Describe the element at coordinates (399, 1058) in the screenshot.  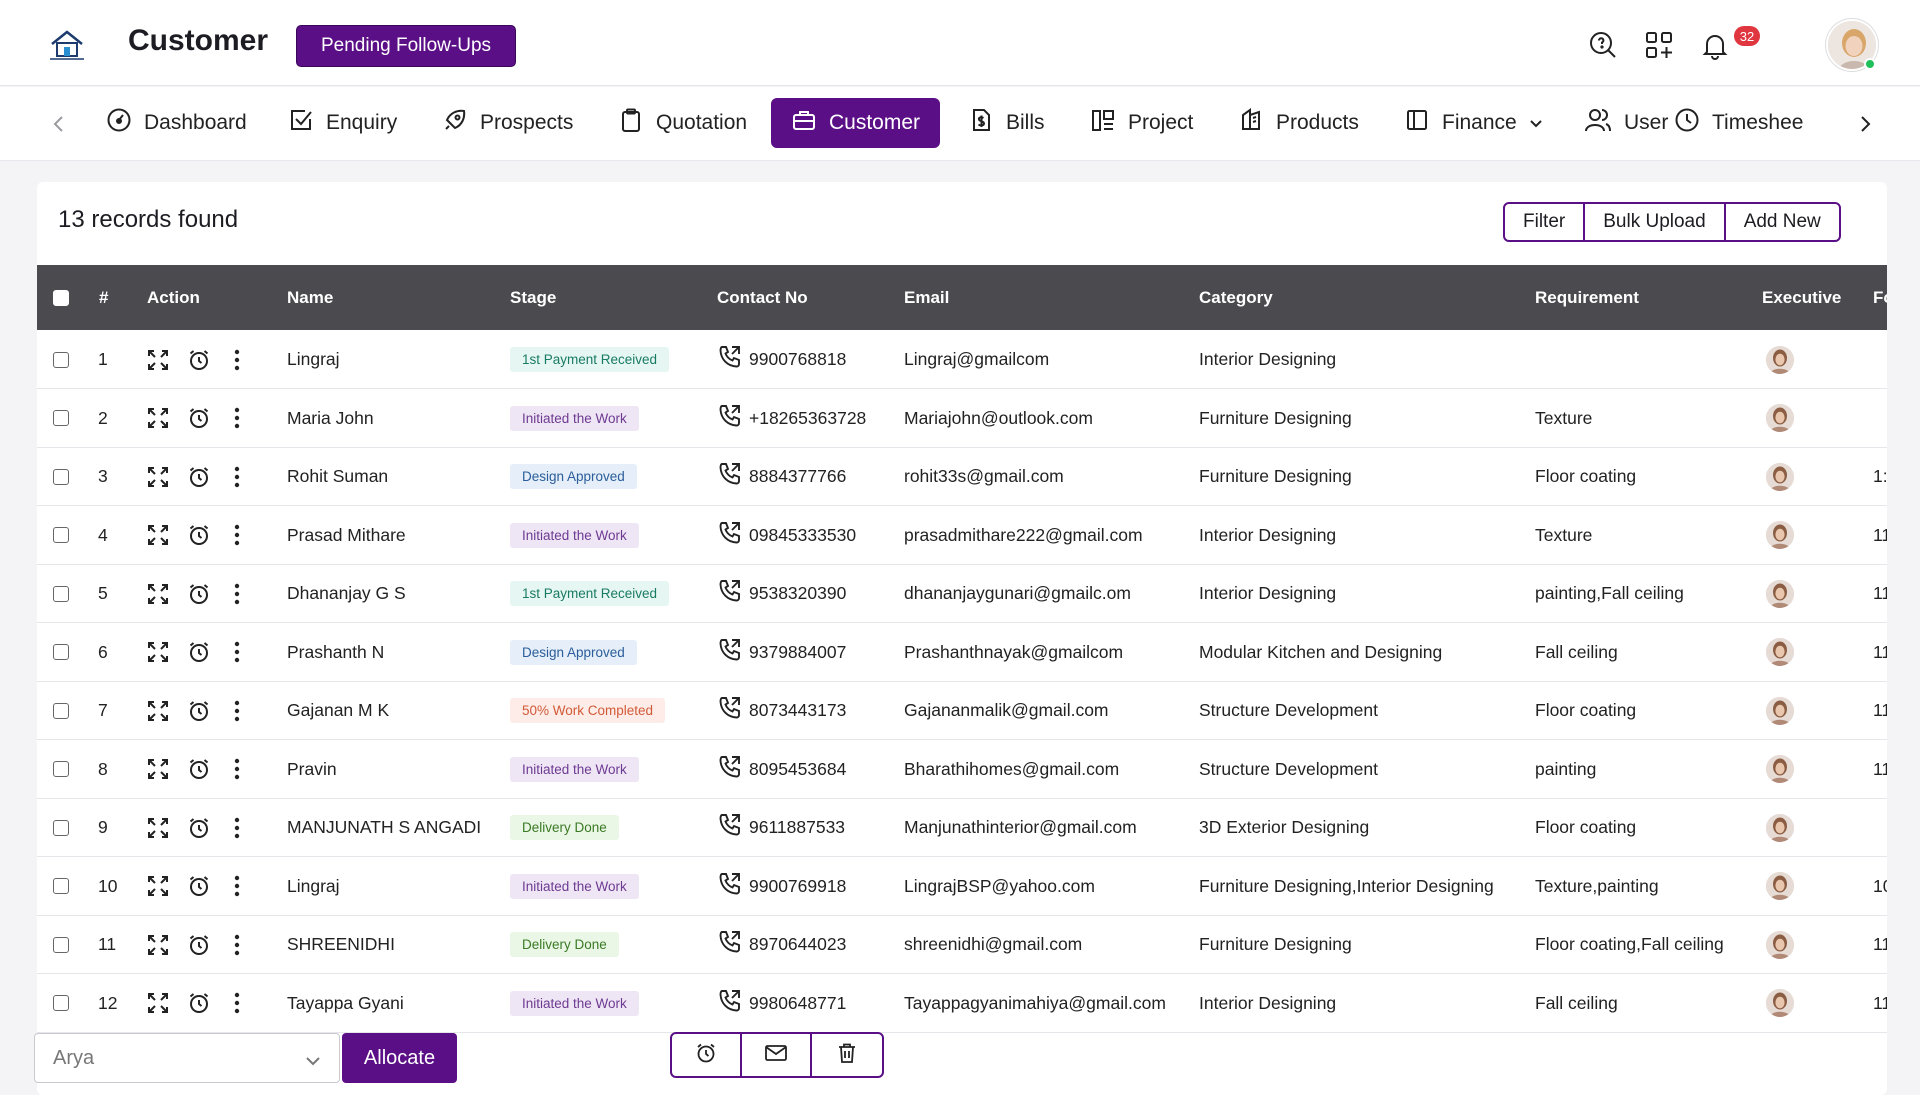
I see `allocate-button: Allocate` at that location.